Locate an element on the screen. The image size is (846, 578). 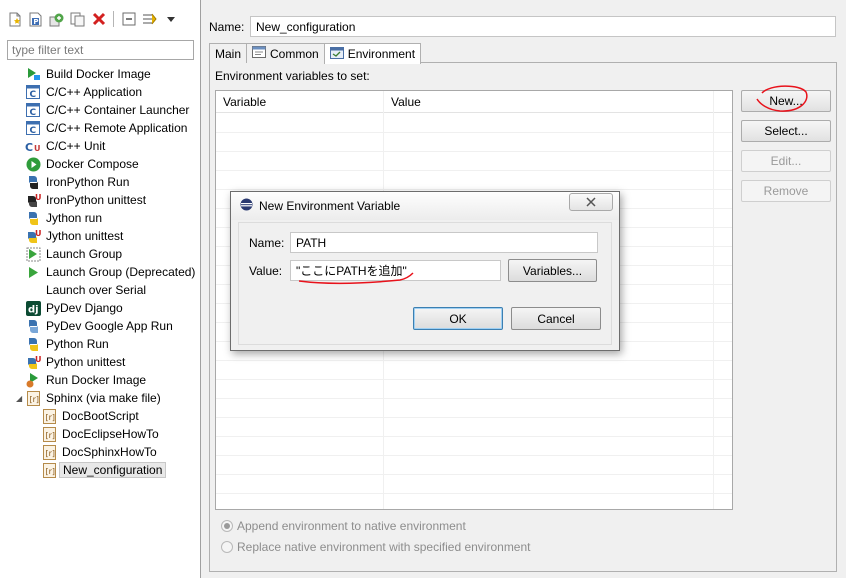
tree-item-run-docker-image: Run Docker Image is located at coordinates (100, 380).